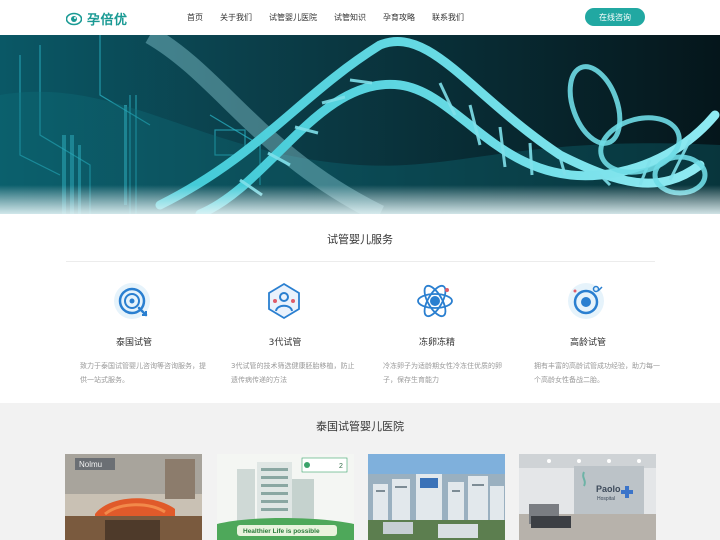  Describe the element at coordinates (587, 343) in the screenshot. I see `service-name: 高龄试管` at that location.